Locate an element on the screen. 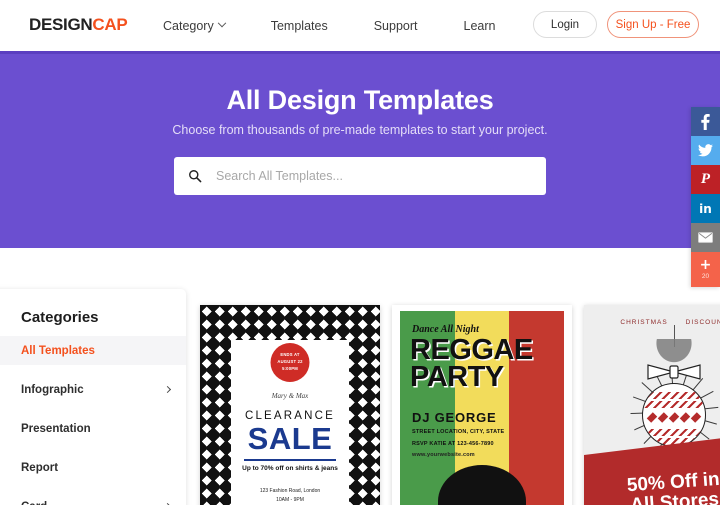 This screenshot has height=505, width=720. social-share-rail: P in + 20 is located at coordinates (705, 197).